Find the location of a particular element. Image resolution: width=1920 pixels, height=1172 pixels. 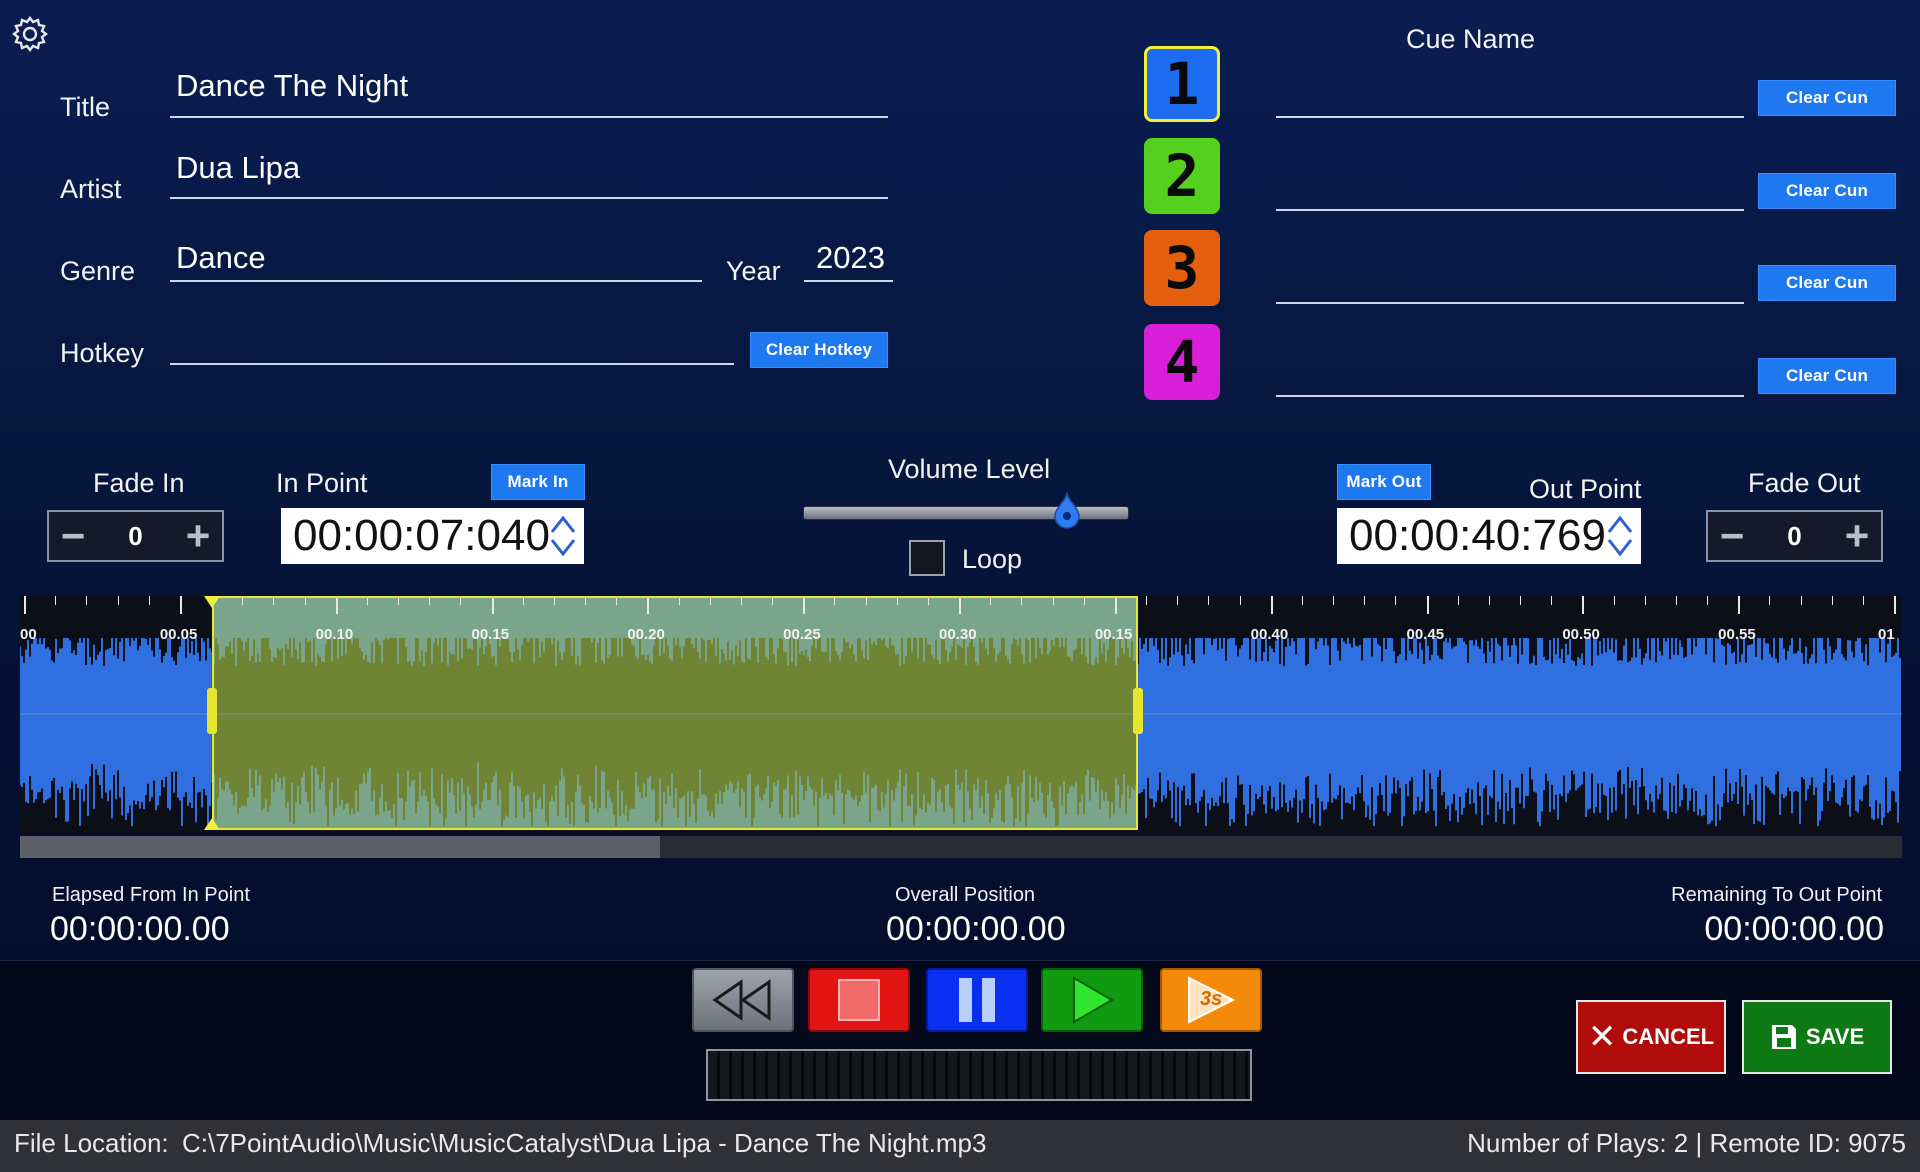

waveform-tick-label: 00.05 is located at coordinates (178, 634).